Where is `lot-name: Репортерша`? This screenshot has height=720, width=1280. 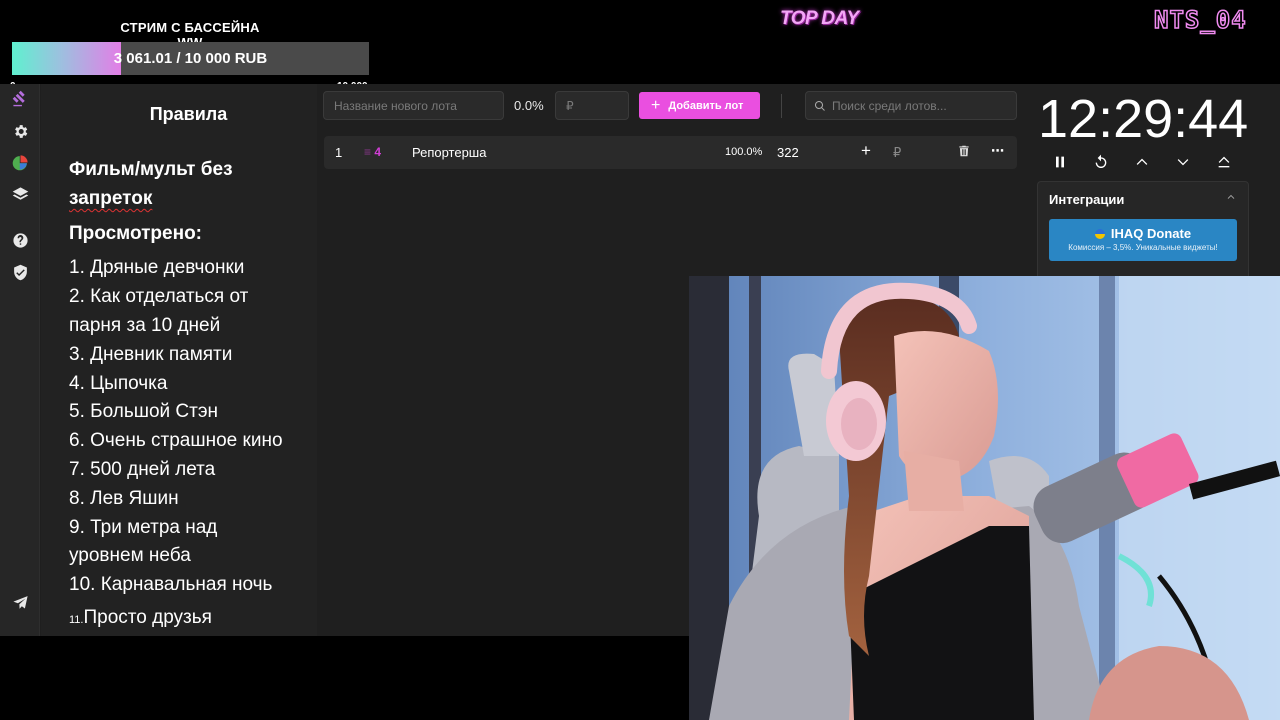
lot-name: Репортерша is located at coordinates (449, 152).